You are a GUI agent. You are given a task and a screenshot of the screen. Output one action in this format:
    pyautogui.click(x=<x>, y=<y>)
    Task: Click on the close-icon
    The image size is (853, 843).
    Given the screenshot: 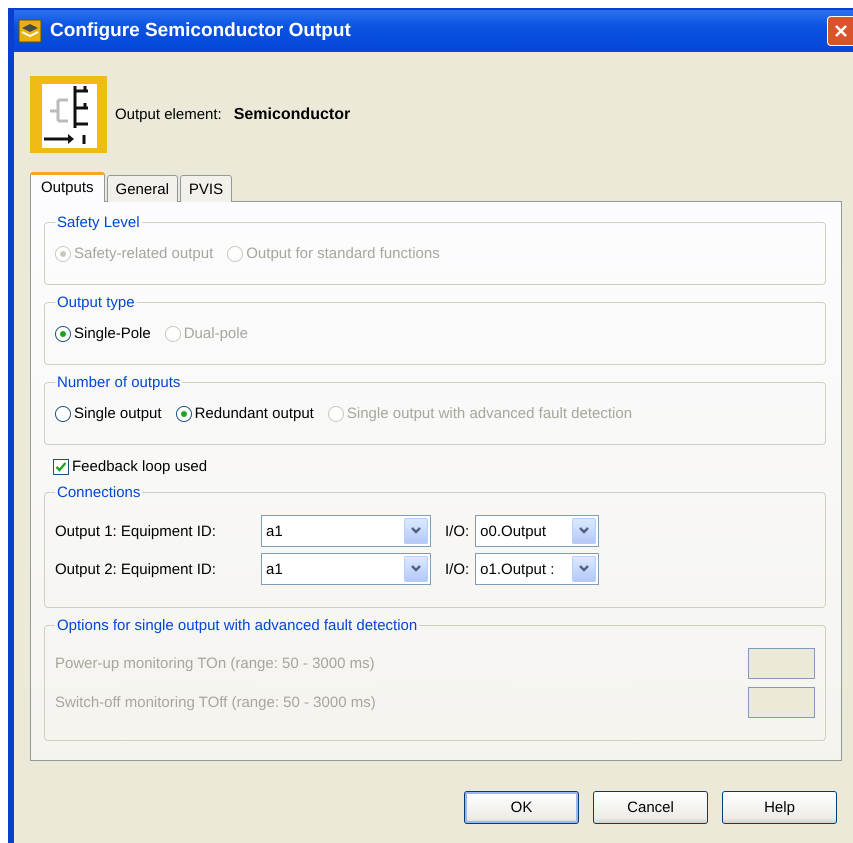 What is the action you would take?
    pyautogui.click(x=840, y=31)
    